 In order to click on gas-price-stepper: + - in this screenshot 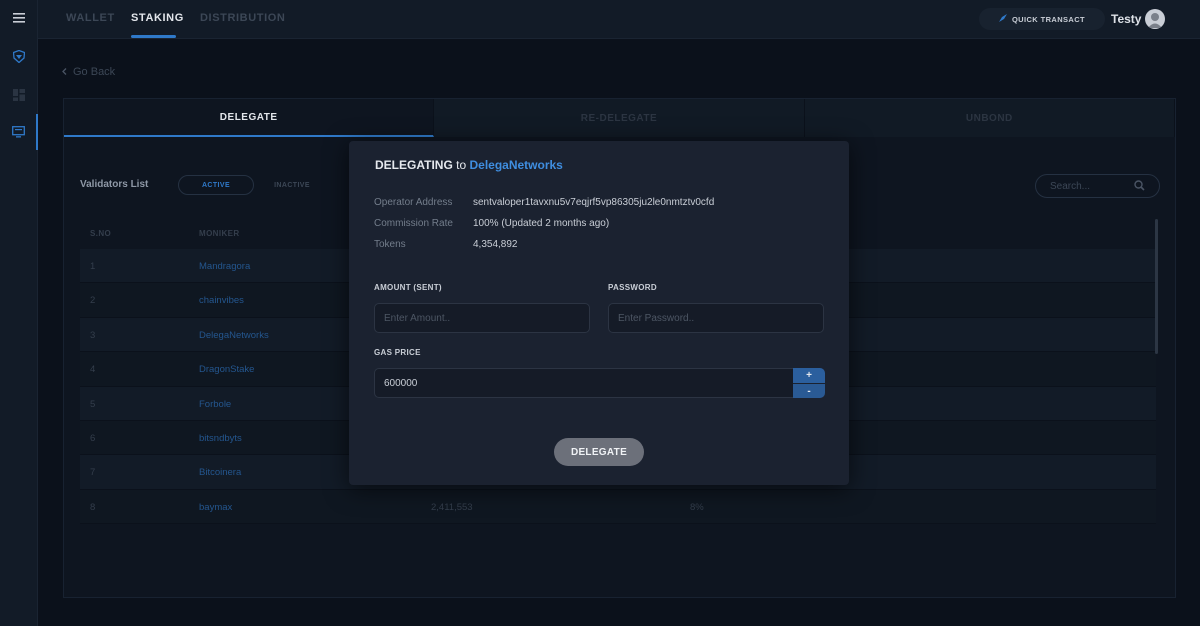, I will do `click(809, 383)`.